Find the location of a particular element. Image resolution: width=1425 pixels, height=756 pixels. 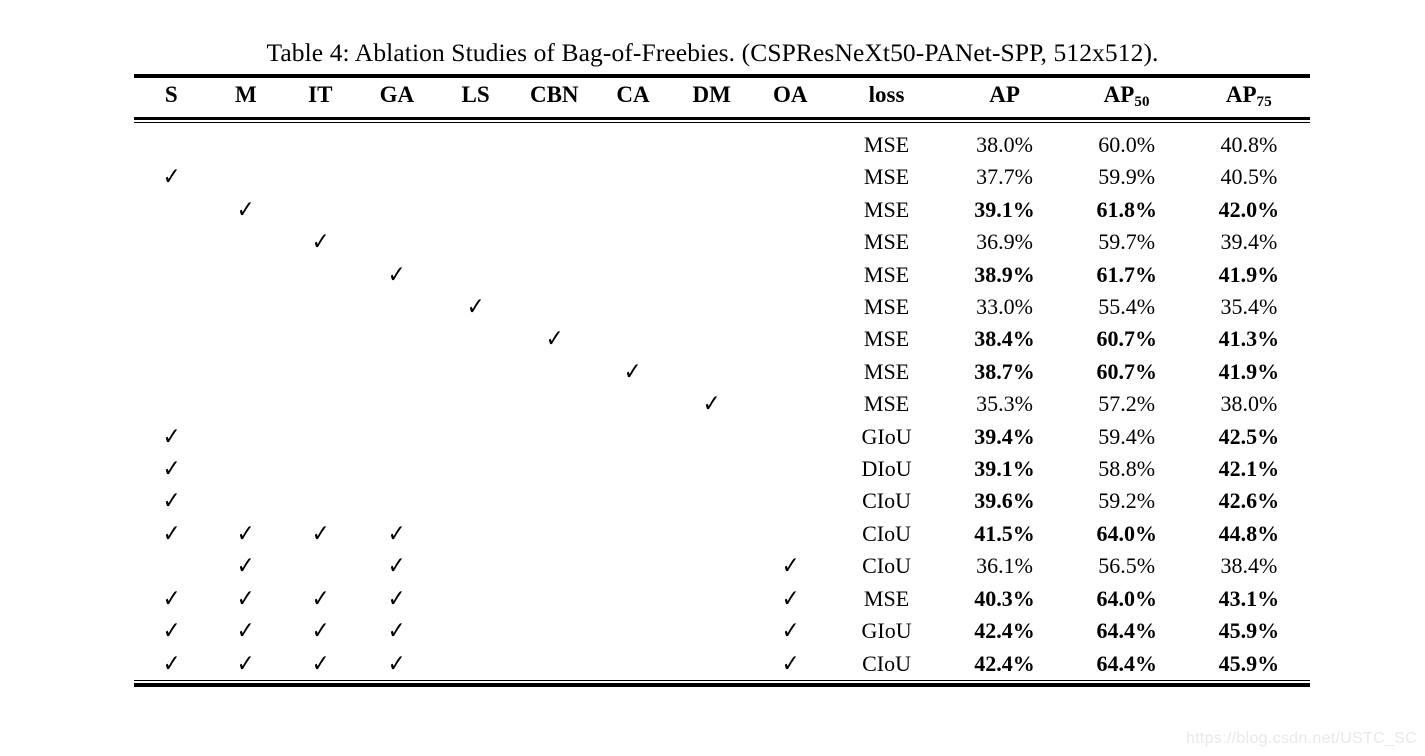

cell-ap75: 38.4% is located at coordinates (1249, 566).